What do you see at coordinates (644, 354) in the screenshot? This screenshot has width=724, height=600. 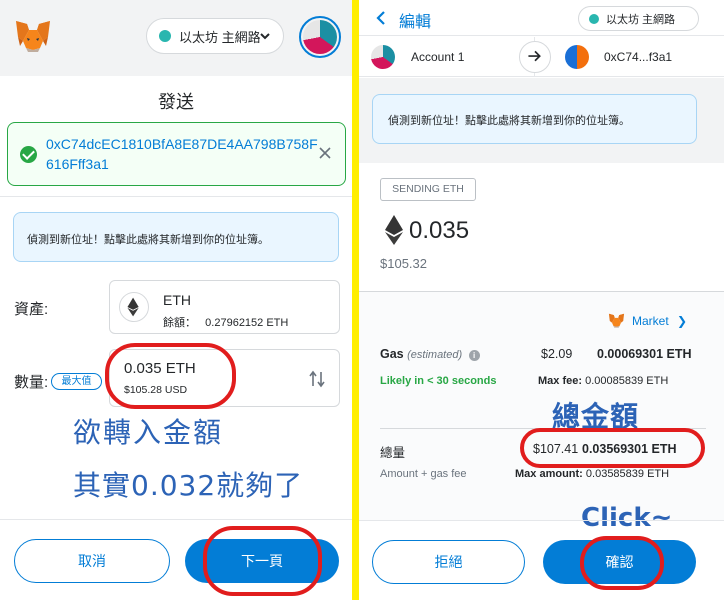 I see `gas-eth: 0.00069301 ETH` at bounding box center [644, 354].